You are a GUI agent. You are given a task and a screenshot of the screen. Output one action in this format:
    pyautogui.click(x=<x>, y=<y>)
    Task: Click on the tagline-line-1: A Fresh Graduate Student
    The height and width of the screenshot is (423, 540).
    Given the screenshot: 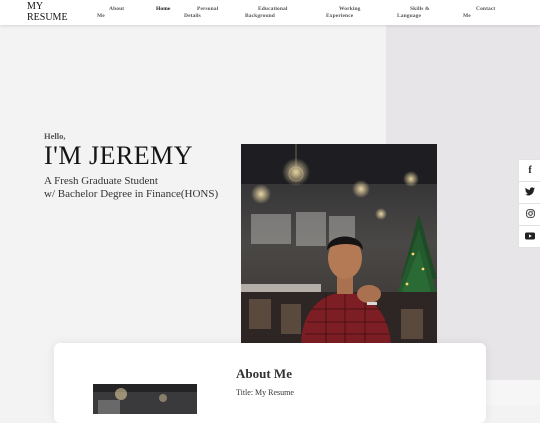 What is the action you would take?
    pyautogui.click(x=101, y=181)
    